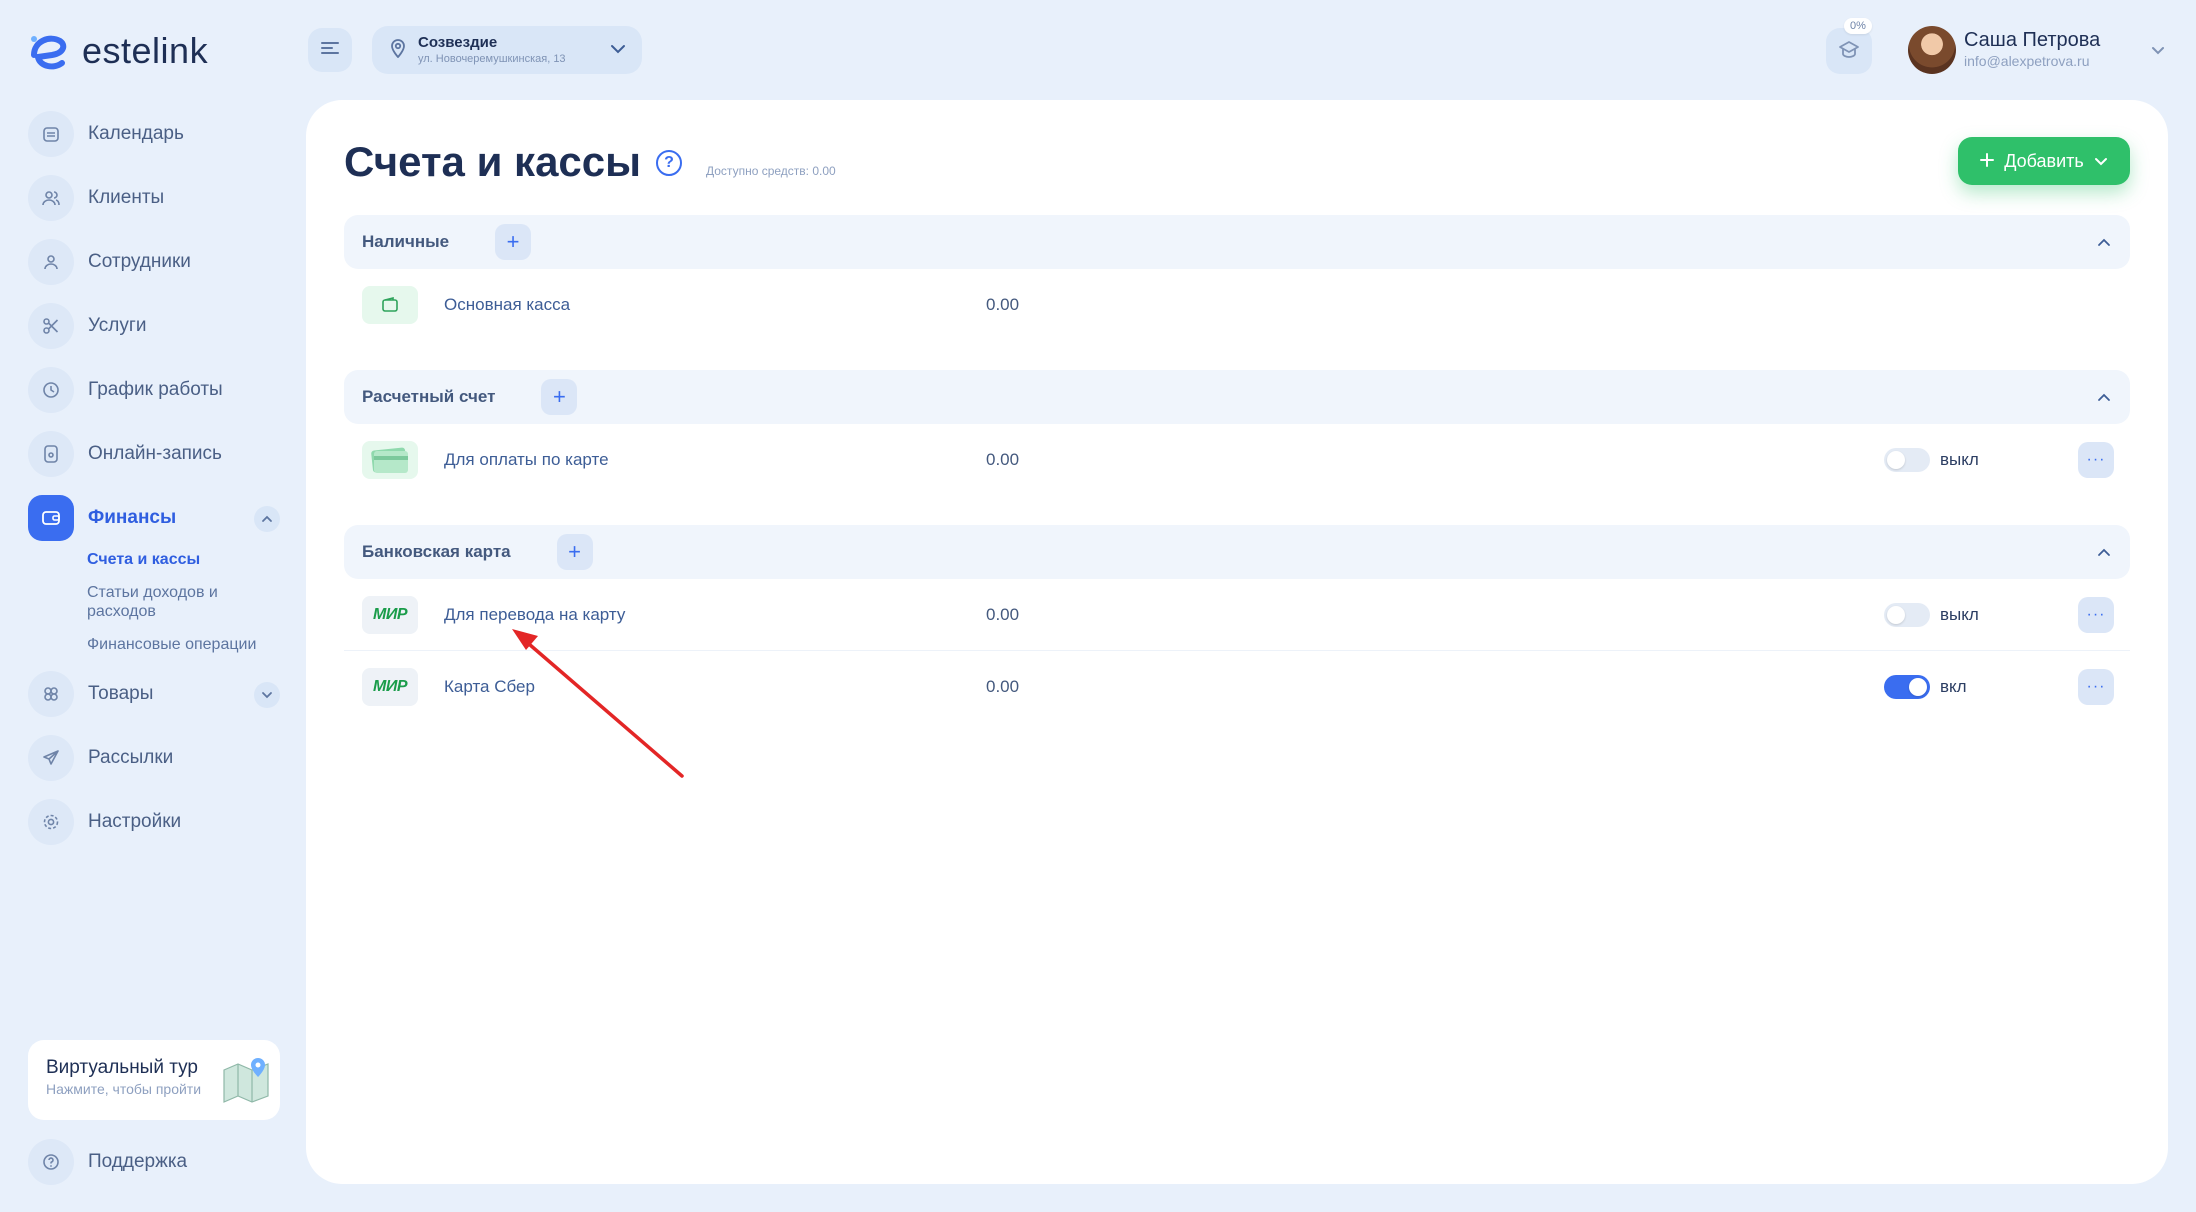  Describe the element at coordinates (131, 757) in the screenshot. I see `sidebar-item-label: Рассылки` at that location.